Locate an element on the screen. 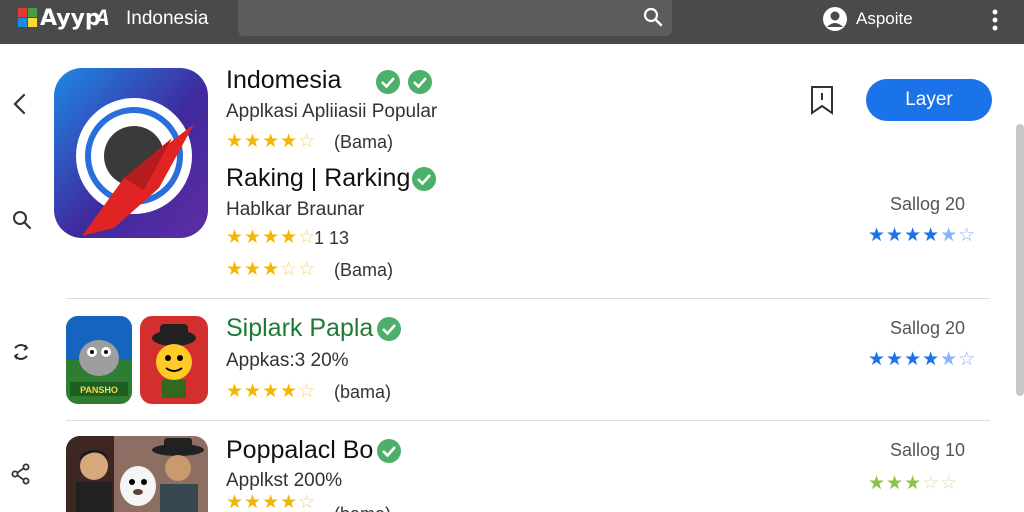 Image resolution: width=1024 pixels, height=512 pixels. wishlist-bookmark-icon is located at coordinates (822, 100).